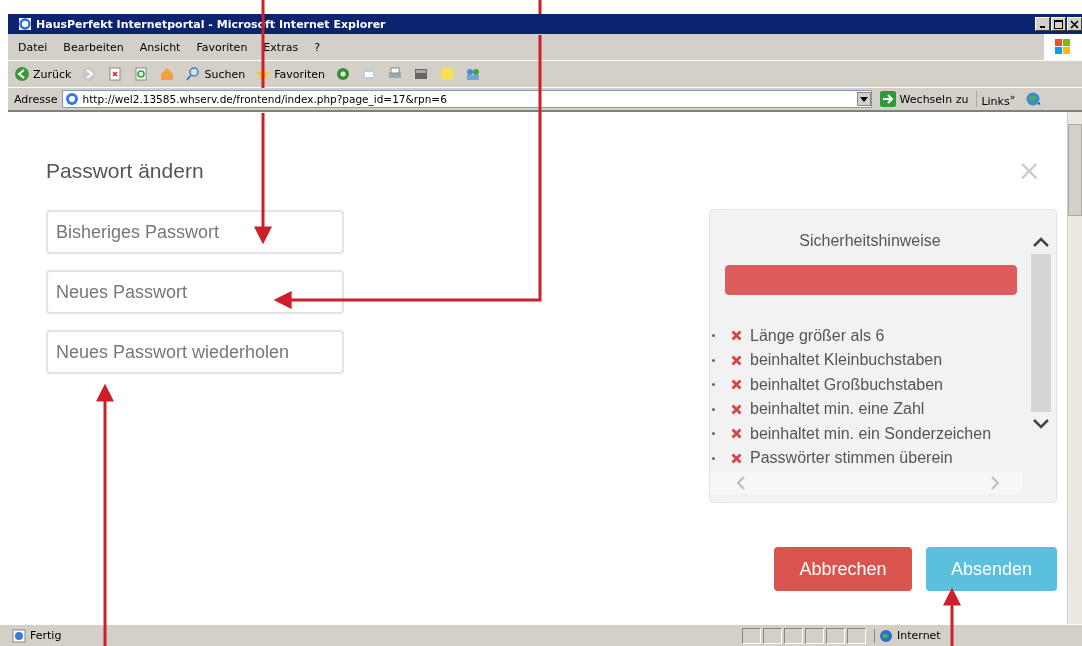 Image resolution: width=1082 pixels, height=646 pixels. I want to click on people-icon, so click(473, 74).